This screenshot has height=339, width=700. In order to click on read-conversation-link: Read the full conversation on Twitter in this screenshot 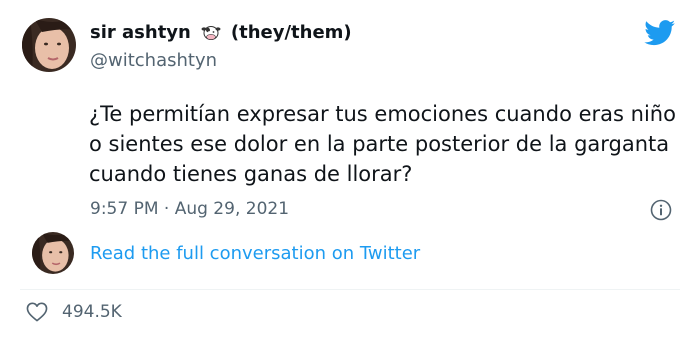, I will do `click(255, 253)`.